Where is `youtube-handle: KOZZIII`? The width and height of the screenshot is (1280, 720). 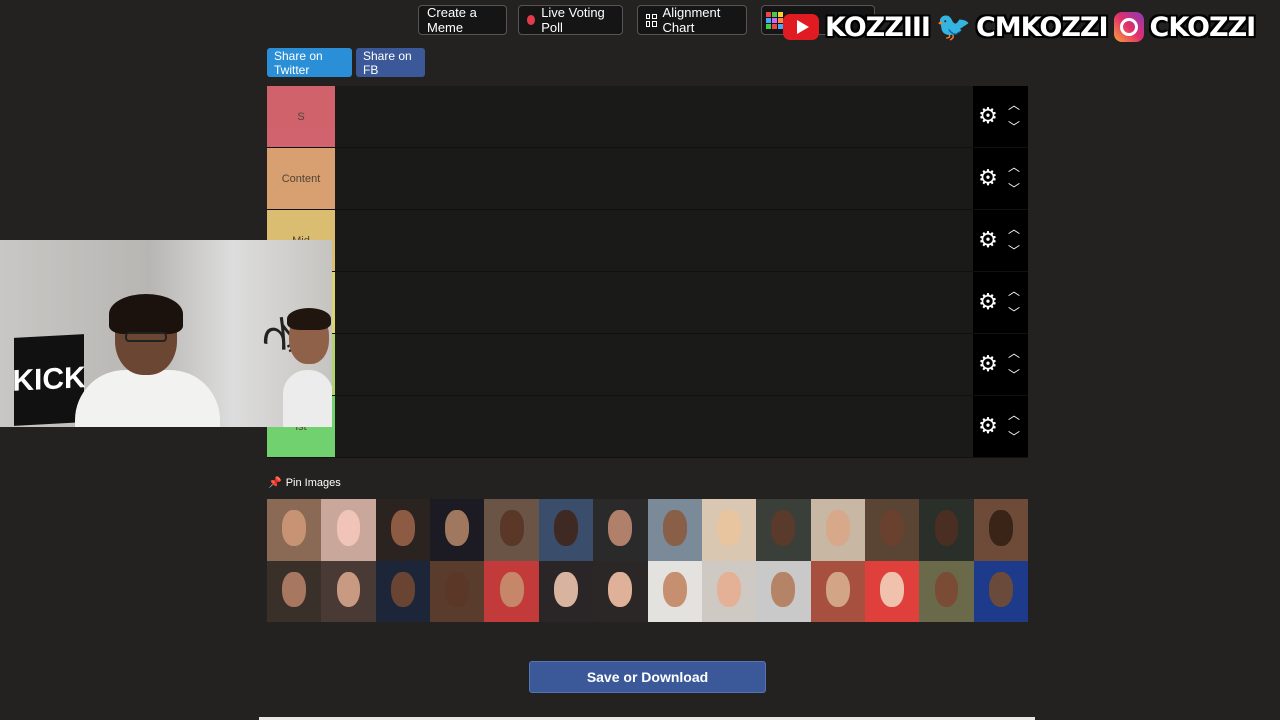
youtube-handle: KOZZIII is located at coordinates (878, 27).